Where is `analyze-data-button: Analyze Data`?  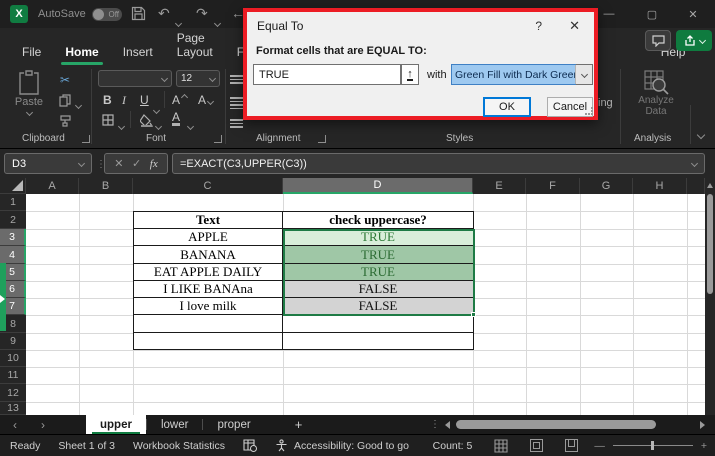
analyze-data-button: Analyze Data is located at coordinates (656, 93).